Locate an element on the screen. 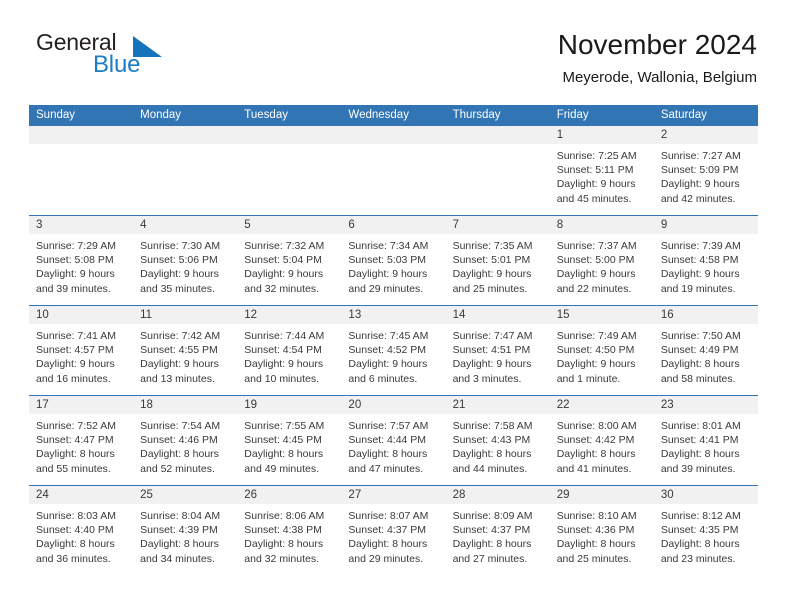 This screenshot has height=612, width=792. sunset-text: Sunset: 5:09 PM is located at coordinates (699, 170).